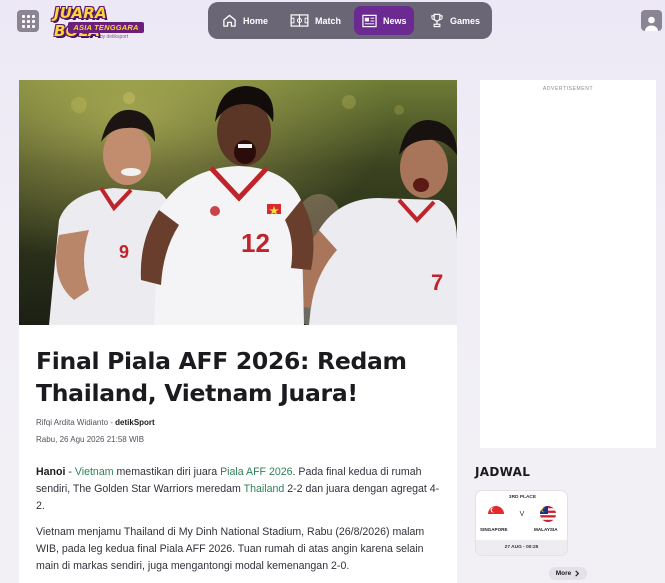 This screenshot has height=583, width=665. Describe the element at coordinates (167, 472) in the screenshot. I see `paragraph-text: memastikan diri juara` at that location.